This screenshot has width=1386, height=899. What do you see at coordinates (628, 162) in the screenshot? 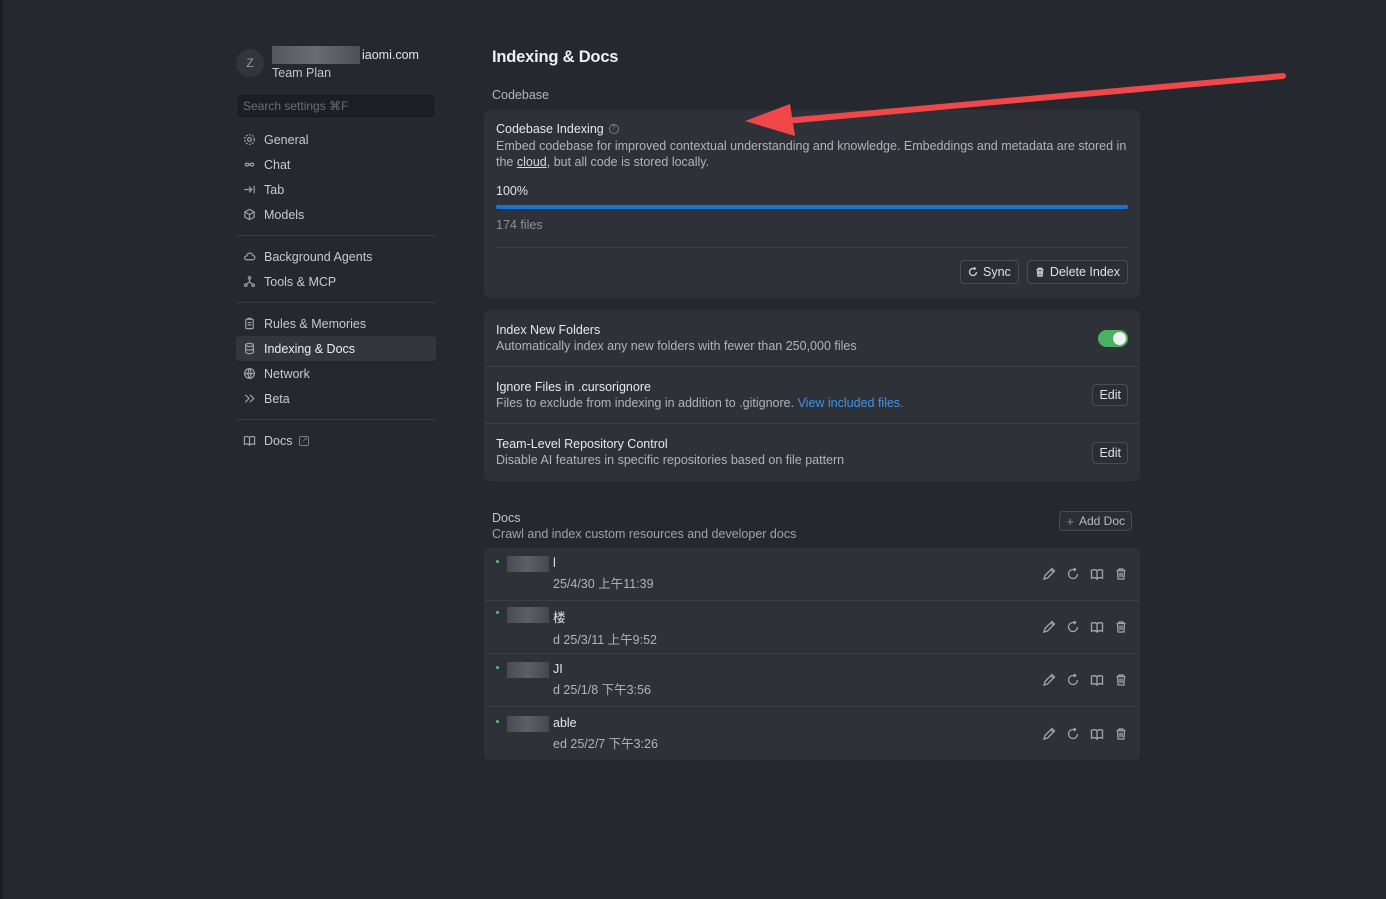
I see `desc-text: , but all code is stored locally.` at bounding box center [628, 162].